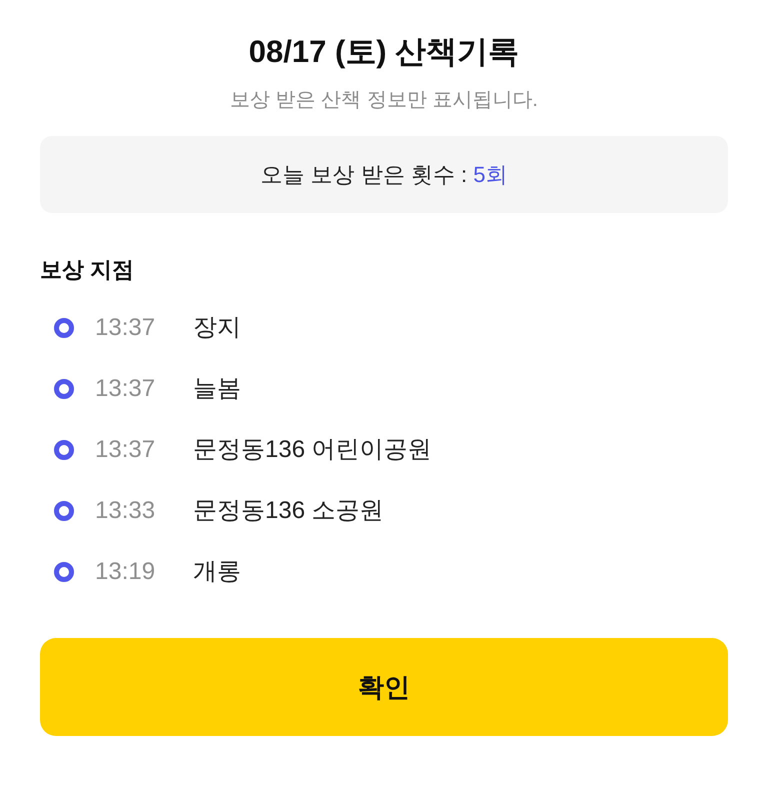 Image resolution: width=768 pixels, height=786 pixels. Describe the element at coordinates (217, 327) in the screenshot. I see `point-name: 장지` at that location.